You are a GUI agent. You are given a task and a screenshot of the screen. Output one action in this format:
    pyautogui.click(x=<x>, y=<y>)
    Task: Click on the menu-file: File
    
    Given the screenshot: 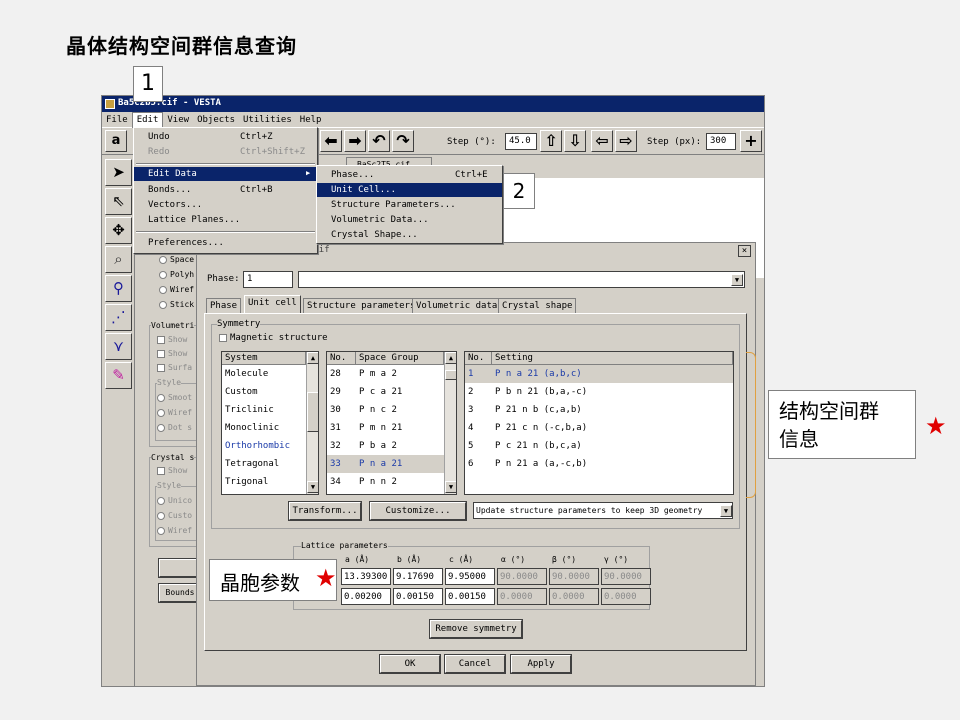 What is the action you would take?
    pyautogui.click(x=117, y=121)
    